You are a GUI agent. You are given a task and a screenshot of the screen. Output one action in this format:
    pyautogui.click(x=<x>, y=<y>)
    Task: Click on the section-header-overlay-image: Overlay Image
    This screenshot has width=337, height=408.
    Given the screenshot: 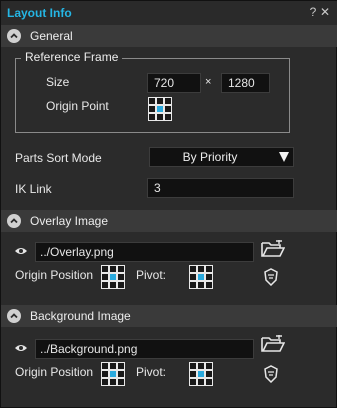 What is the action you would take?
    pyautogui.click(x=169, y=221)
    